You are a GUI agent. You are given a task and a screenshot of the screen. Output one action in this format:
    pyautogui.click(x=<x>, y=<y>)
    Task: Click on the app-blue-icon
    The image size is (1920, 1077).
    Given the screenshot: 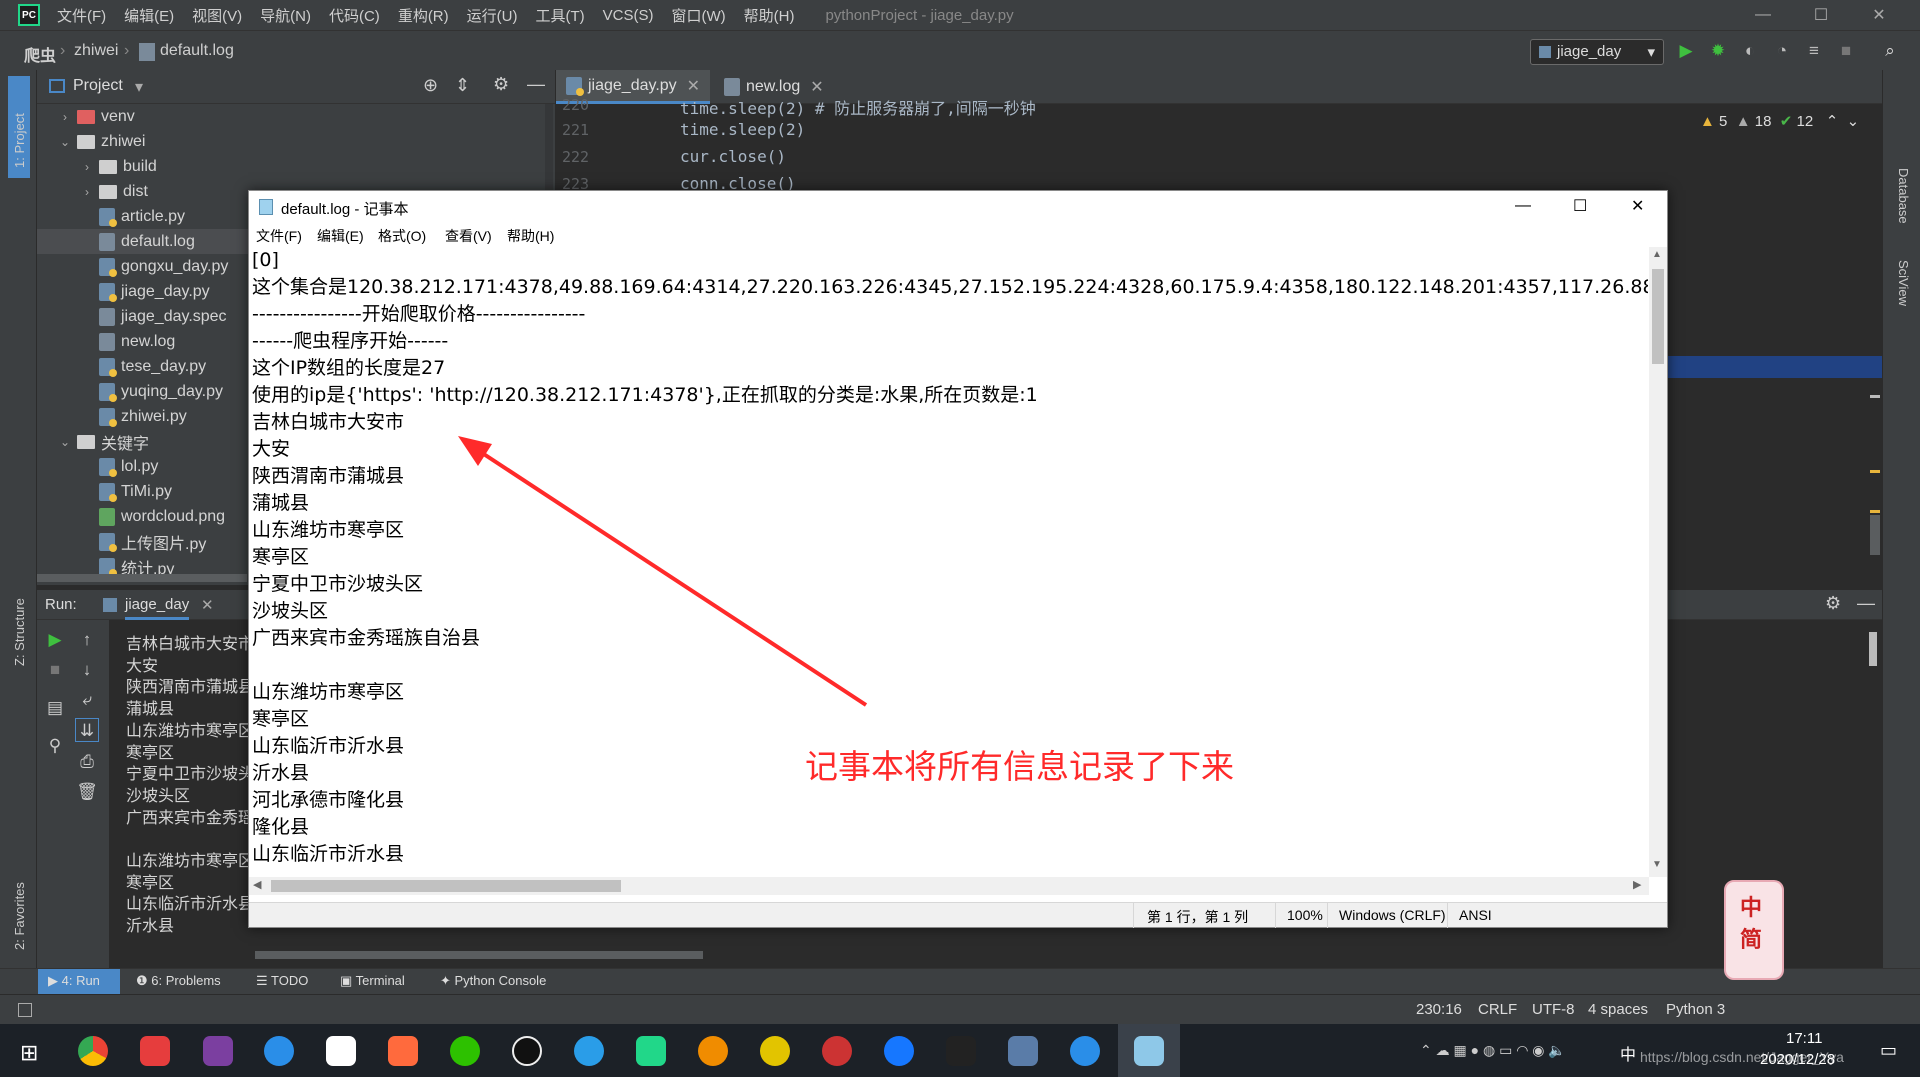 What is the action you would take?
    pyautogui.click(x=899, y=1051)
    